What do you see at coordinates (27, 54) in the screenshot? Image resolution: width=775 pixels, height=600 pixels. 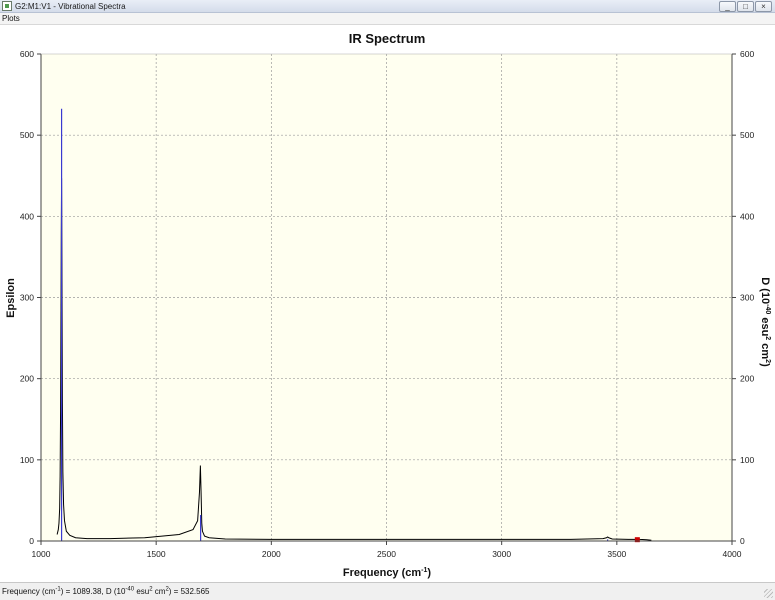 I see `y-tick-label: 600` at bounding box center [27, 54].